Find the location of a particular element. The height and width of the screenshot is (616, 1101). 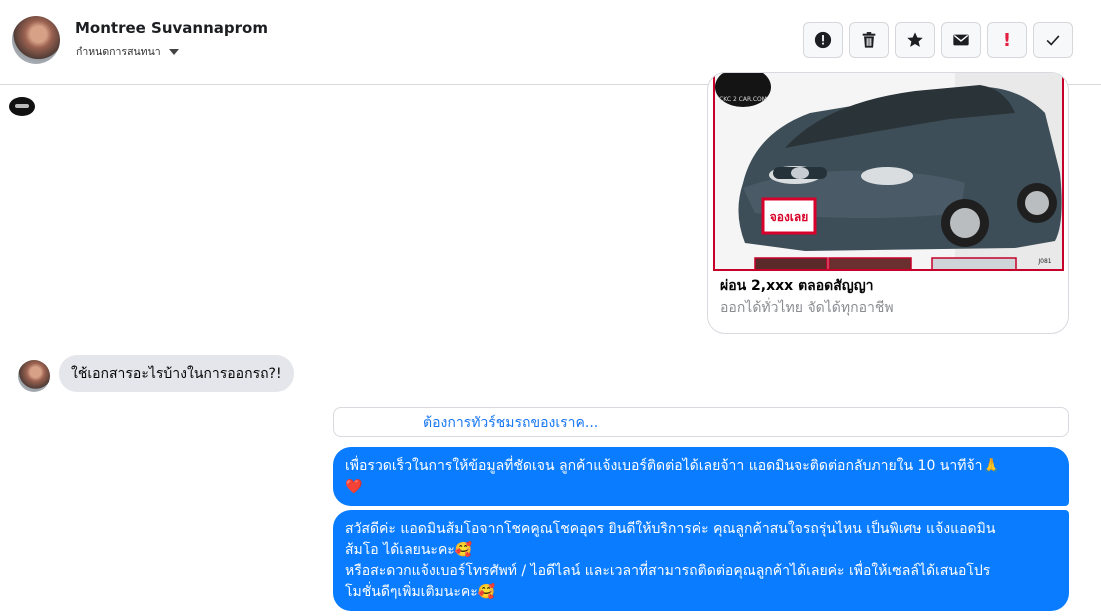

report-spam-button is located at coordinates (823, 40).